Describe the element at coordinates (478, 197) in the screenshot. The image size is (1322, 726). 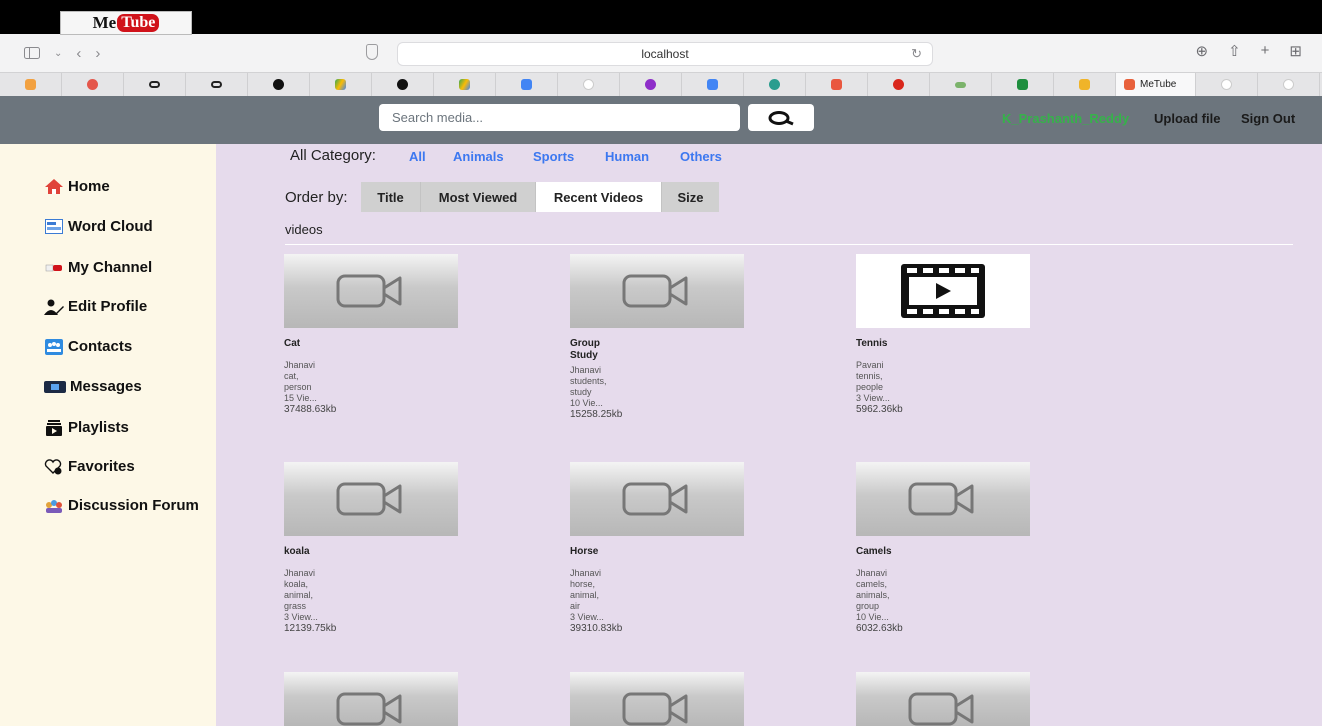
I see `order-most-viewed-button: Most Viewed` at that location.